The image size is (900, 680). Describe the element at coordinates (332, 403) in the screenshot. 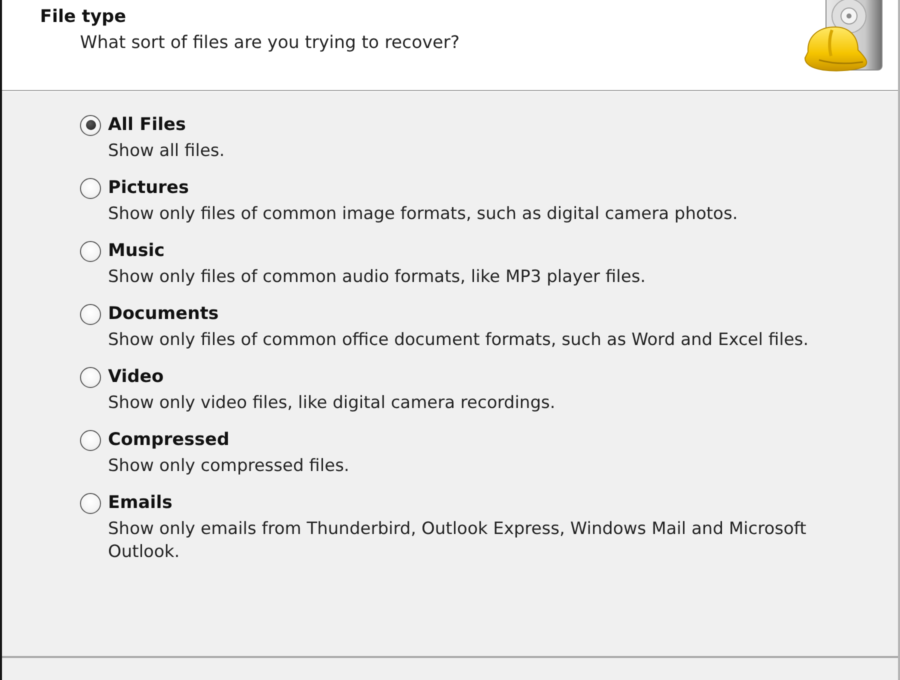

I see `option-description: Show only video files, like digital camera recordings.` at that location.